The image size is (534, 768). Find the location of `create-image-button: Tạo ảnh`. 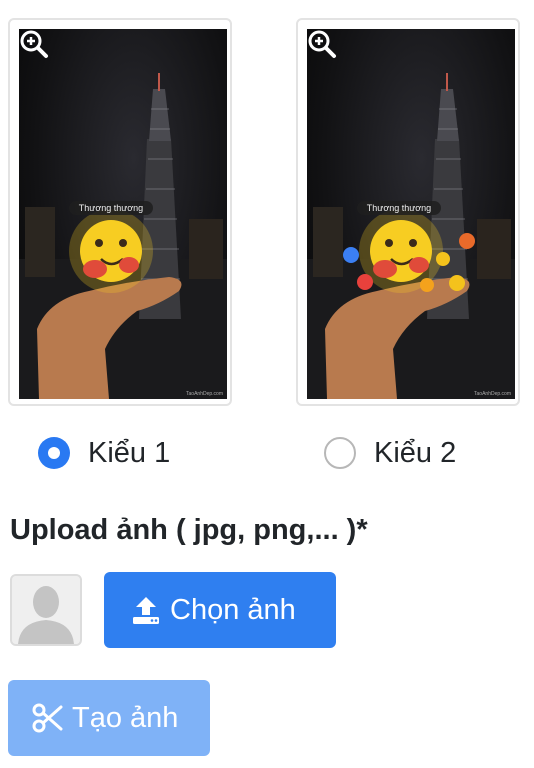

create-image-button: Tạo ảnh is located at coordinates (109, 718).